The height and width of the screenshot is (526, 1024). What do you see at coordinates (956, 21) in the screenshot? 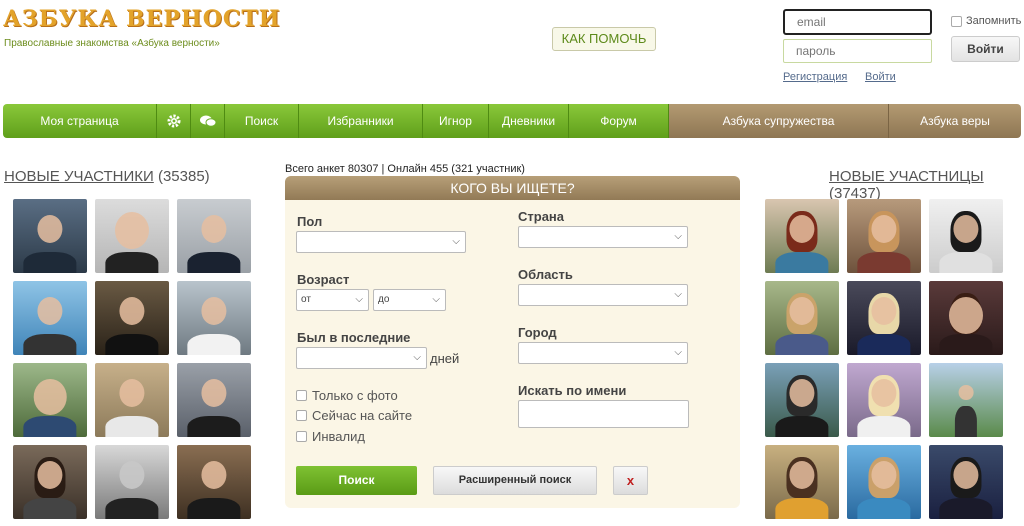
I see `remember-checkbox` at bounding box center [956, 21].